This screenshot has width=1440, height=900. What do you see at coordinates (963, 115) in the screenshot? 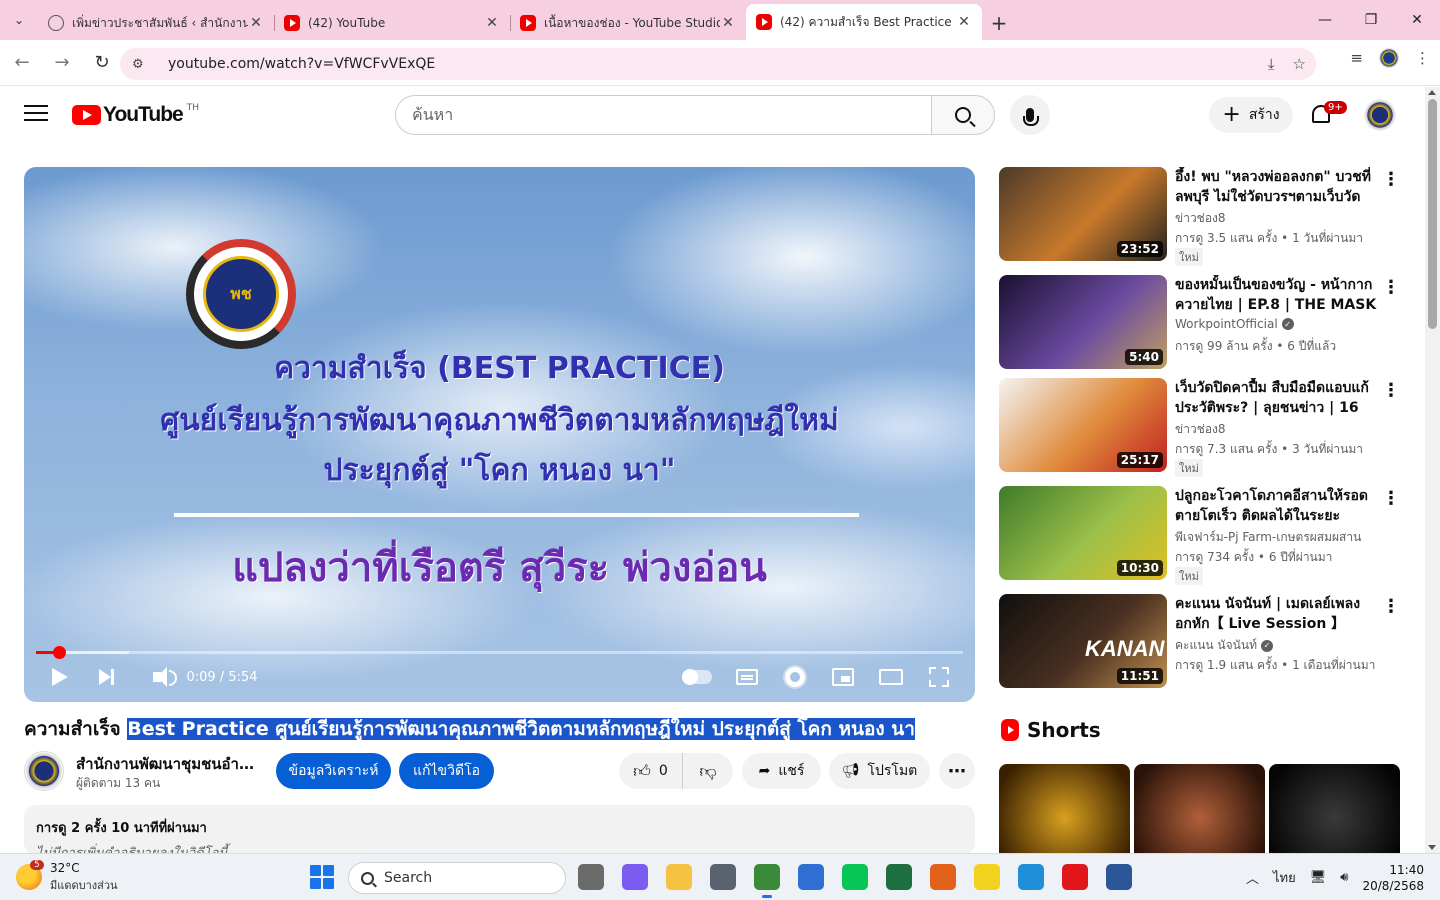
I see `search-button` at bounding box center [963, 115].